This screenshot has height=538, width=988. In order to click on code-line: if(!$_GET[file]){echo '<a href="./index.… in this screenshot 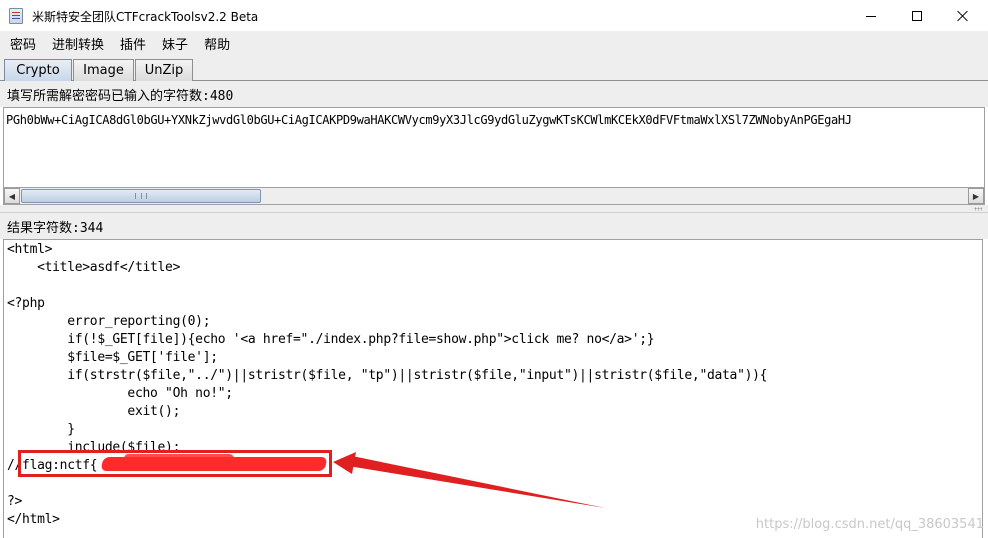, I will do `click(331, 339)`.